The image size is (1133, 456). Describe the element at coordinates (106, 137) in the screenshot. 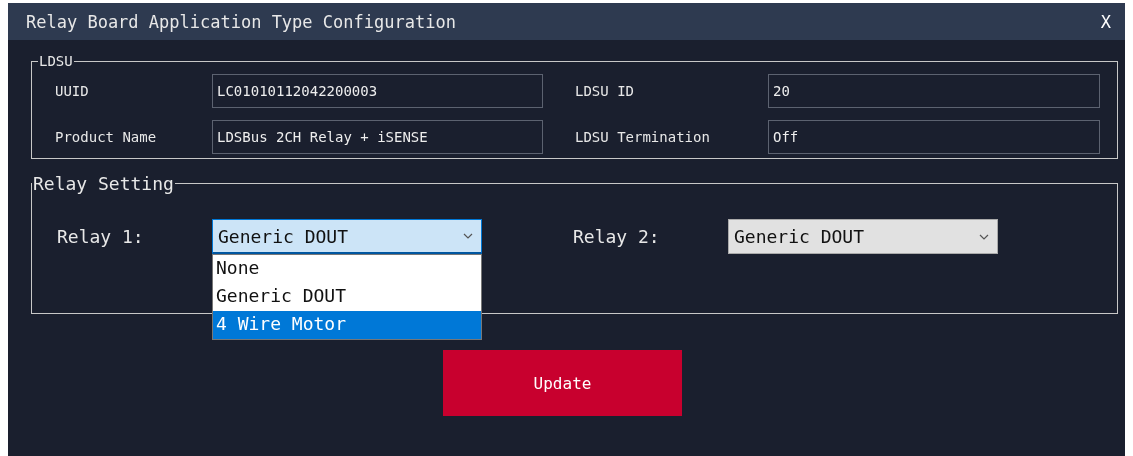

I see `field-label: Product Name` at that location.